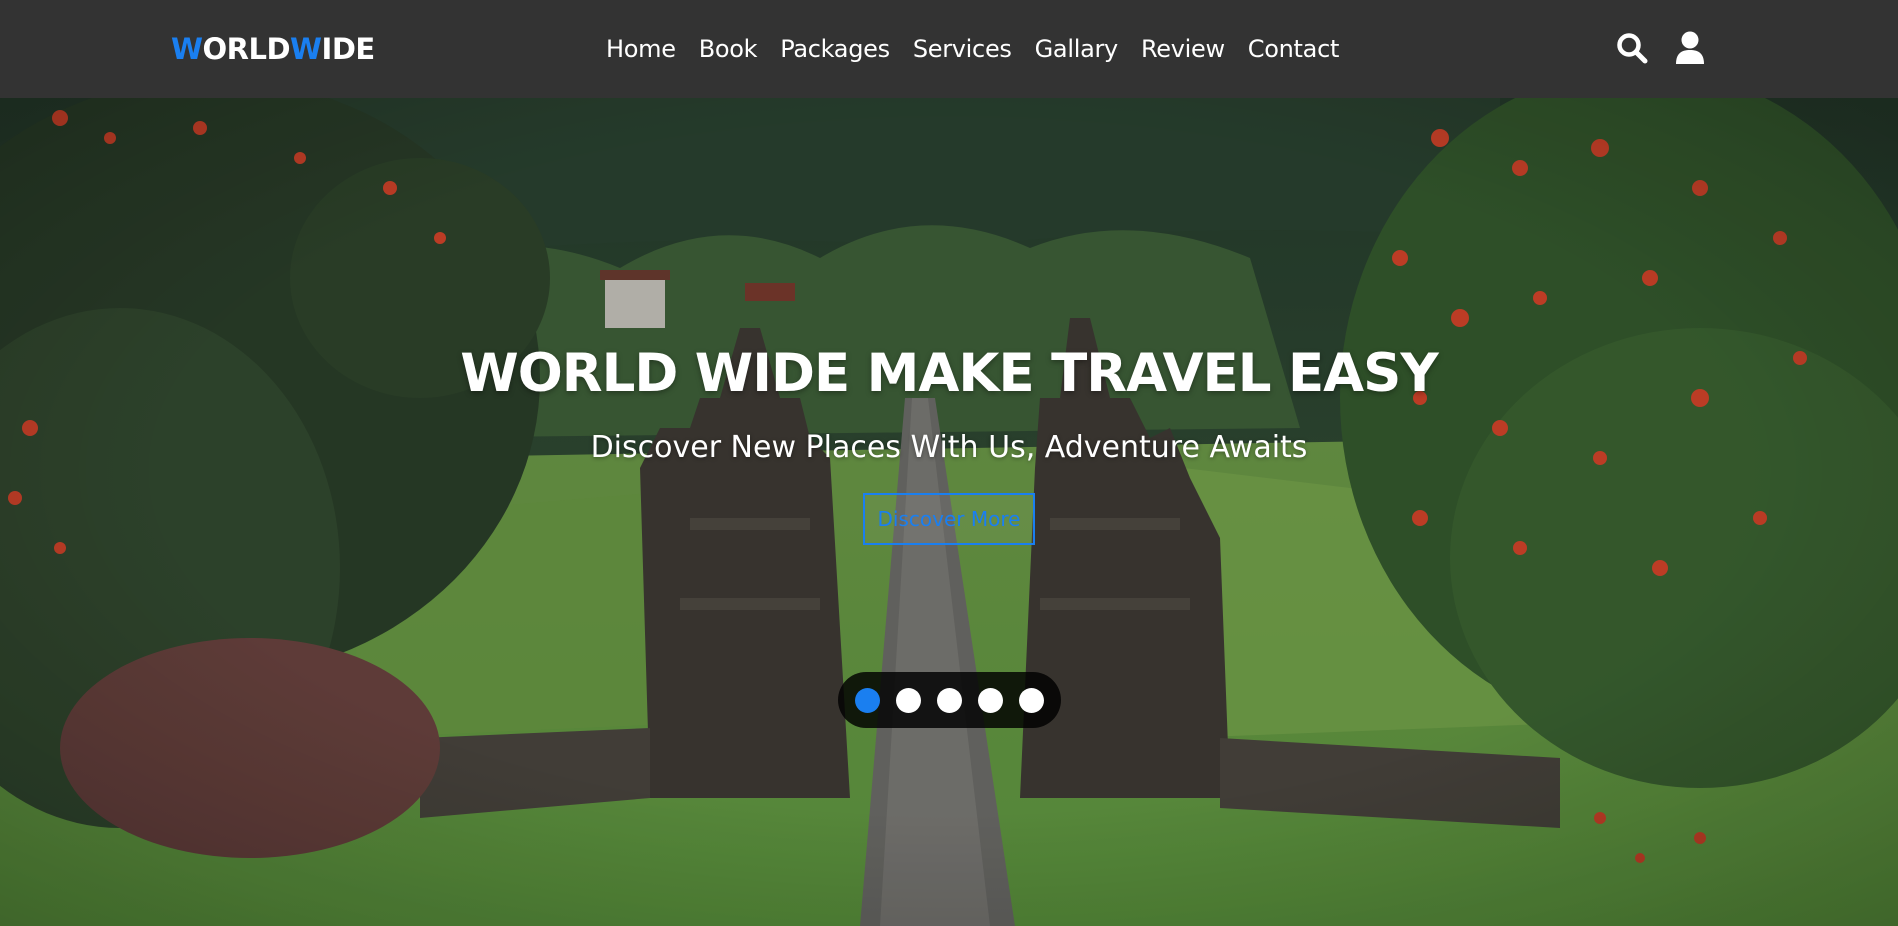 This screenshot has height=926, width=1898. What do you see at coordinates (246, 49) in the screenshot?
I see `logo-text-orld: ORLD` at bounding box center [246, 49].